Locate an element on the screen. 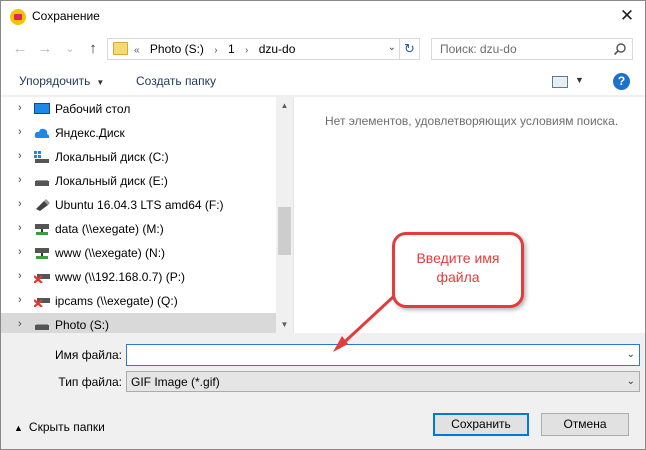 This screenshot has height=450, width=646. tree-item-drive-e: › Локальный диск (E:) is located at coordinates (138, 181).